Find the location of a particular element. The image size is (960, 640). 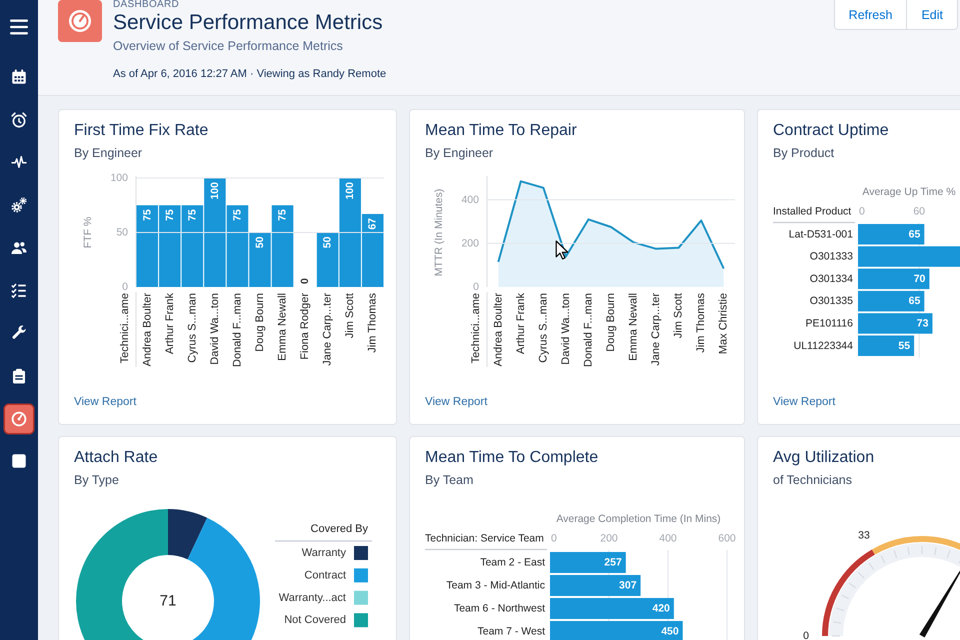

category-label: O301335 is located at coordinates (831, 301).